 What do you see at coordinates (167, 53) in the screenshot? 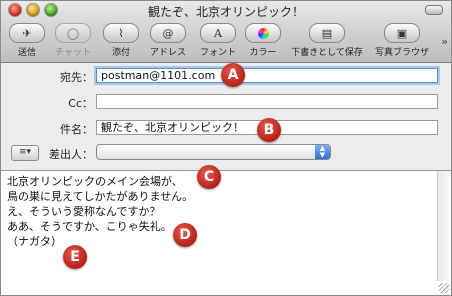
I see `address-label: アドレス` at bounding box center [167, 53].